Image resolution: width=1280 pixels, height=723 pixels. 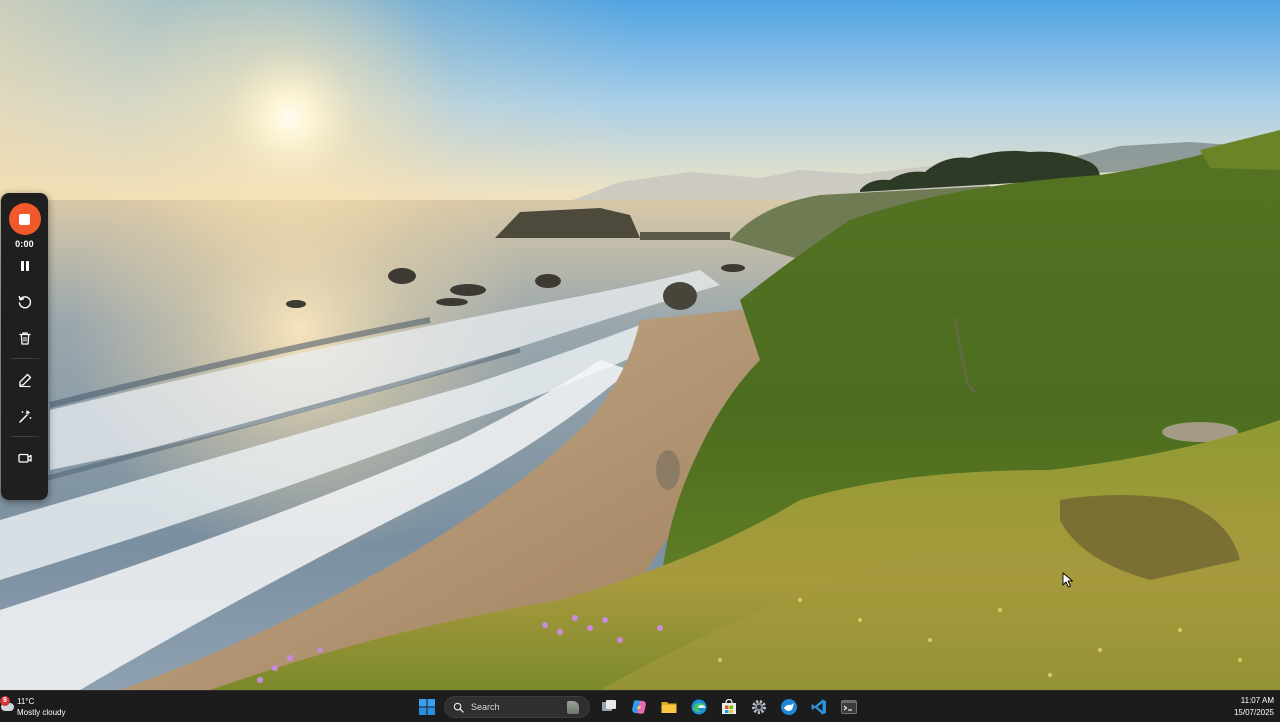 I want to click on copilot-icon, so click(x=639, y=707).